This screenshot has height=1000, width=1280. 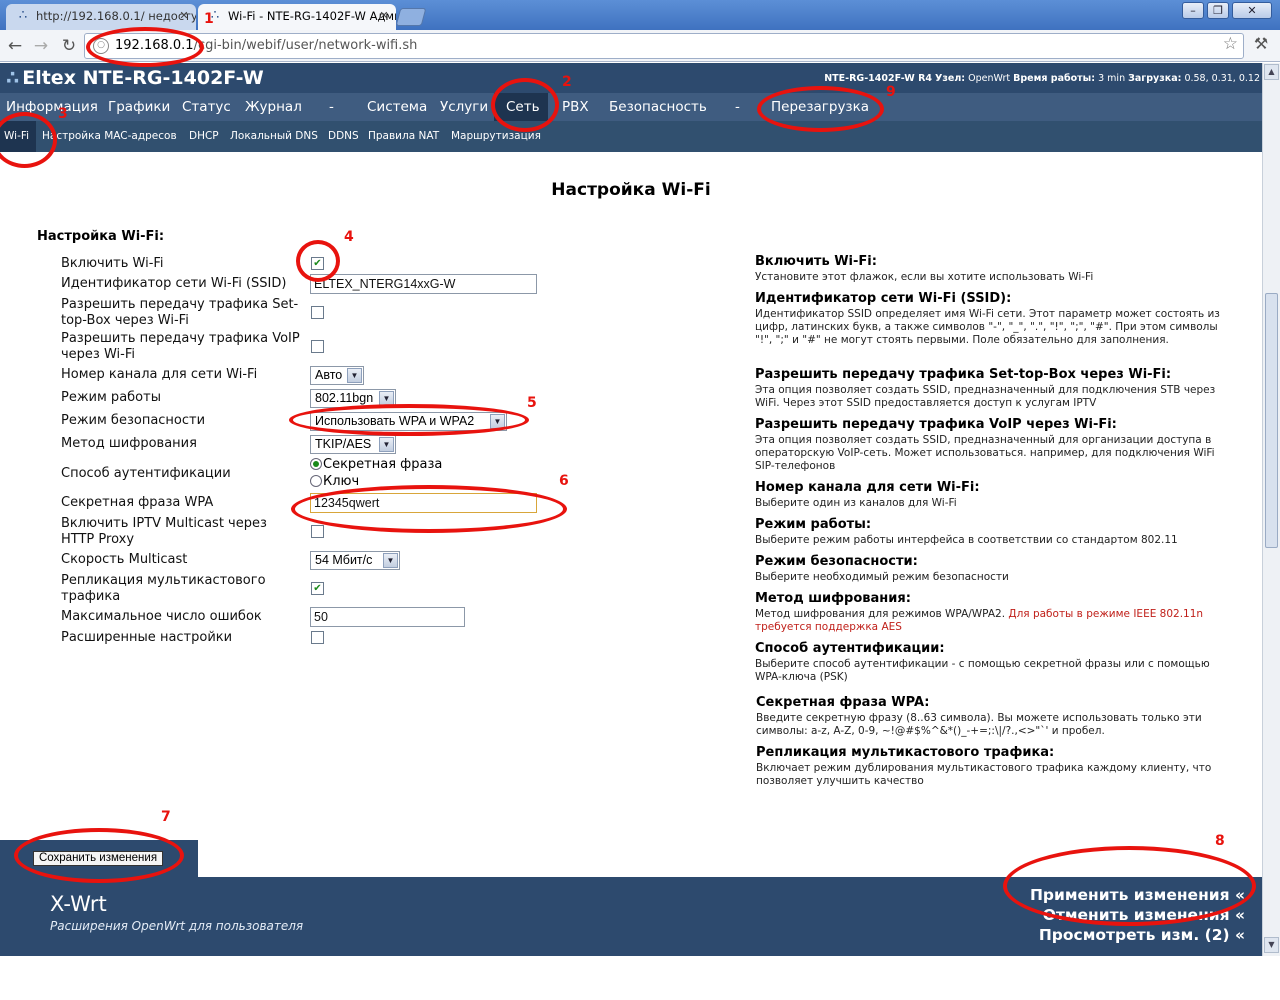 I want to click on security-label: Режим безопасности, so click(x=133, y=420).